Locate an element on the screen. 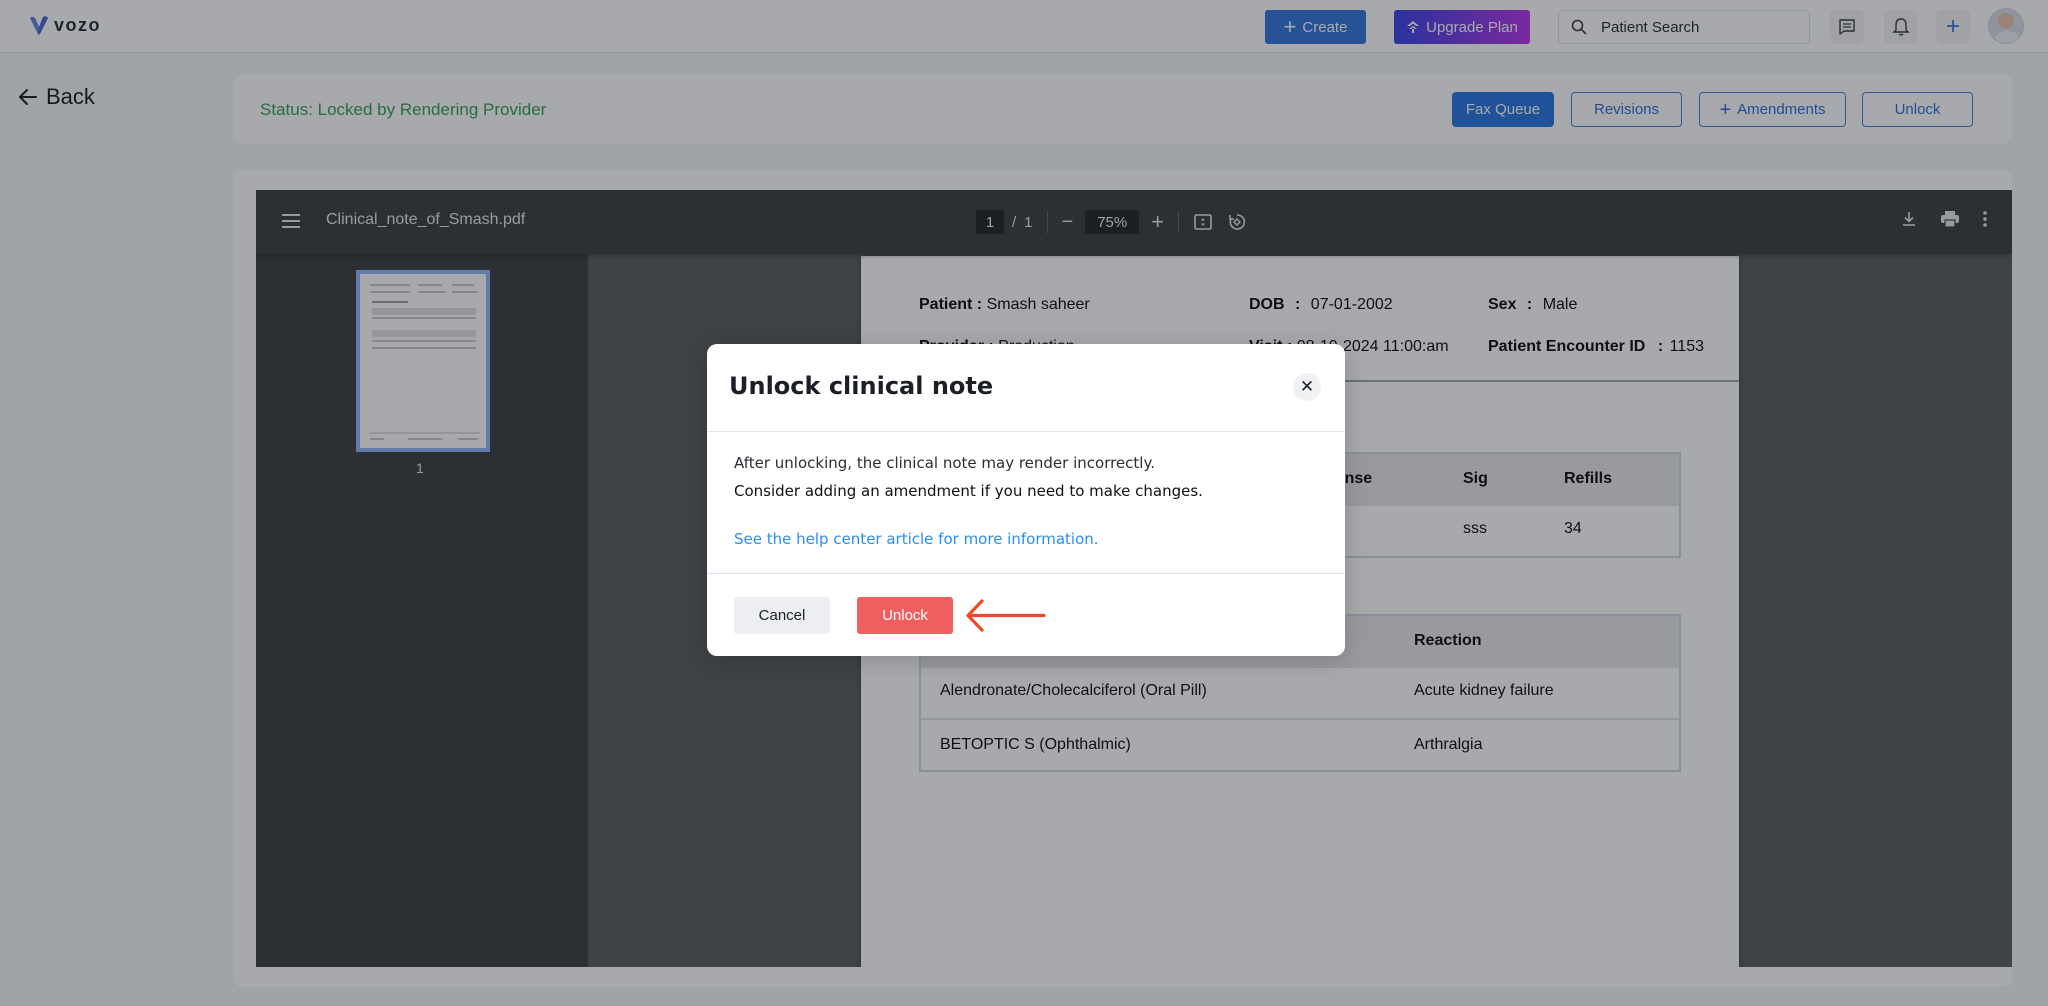 The height and width of the screenshot is (1006, 2048). dialog-title: Unlock clinical note is located at coordinates (861, 386).